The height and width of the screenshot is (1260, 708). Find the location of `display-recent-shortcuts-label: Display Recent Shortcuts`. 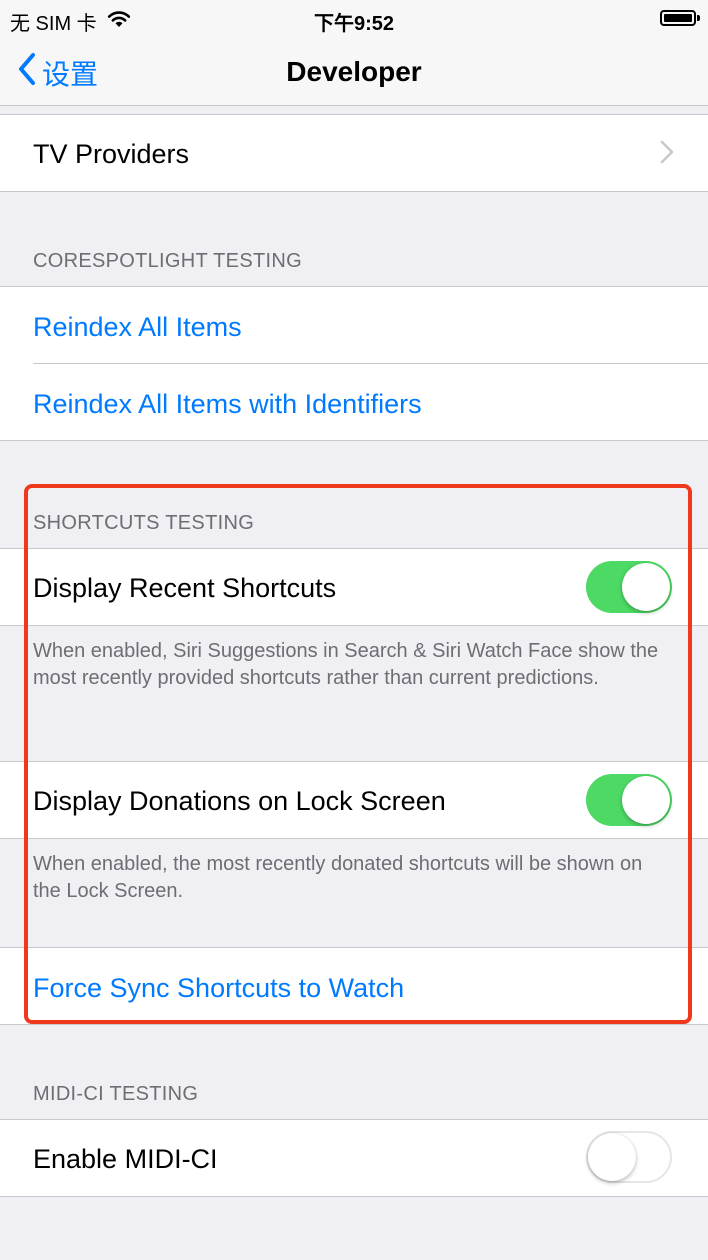

display-recent-shortcuts-label: Display Recent Shortcuts is located at coordinates (185, 588).